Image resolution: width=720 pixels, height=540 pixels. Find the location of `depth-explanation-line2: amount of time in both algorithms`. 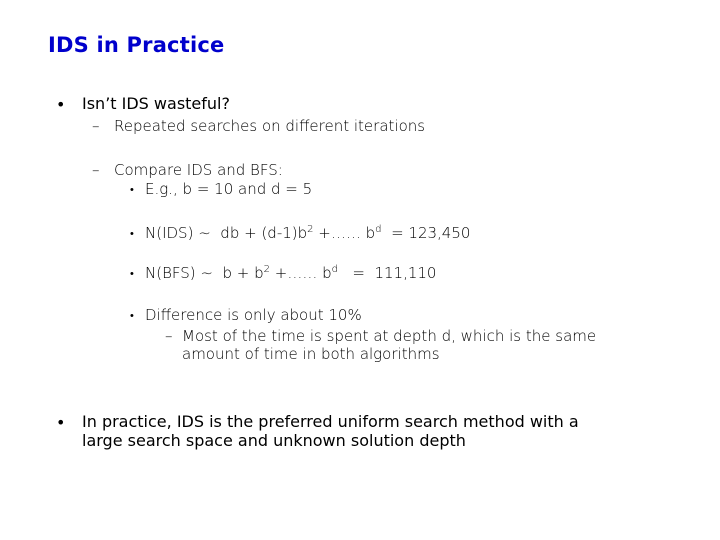

depth-explanation-line2: amount of time in both algorithms is located at coordinates (311, 354).